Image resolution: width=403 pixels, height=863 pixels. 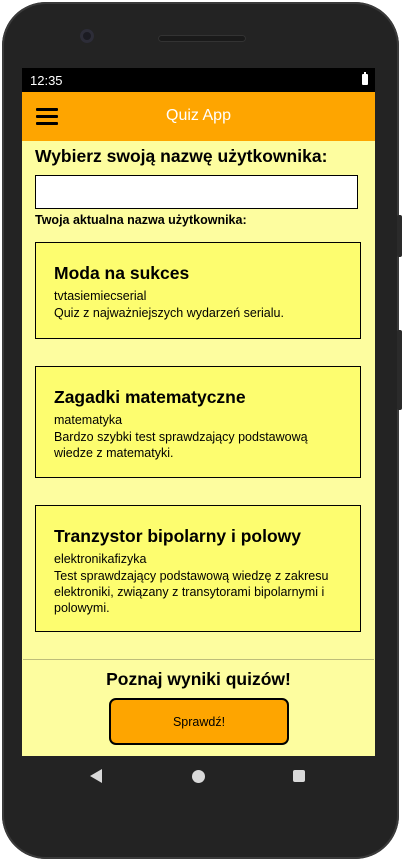 I want to click on app-bar: Quiz App, so click(x=198, y=116).